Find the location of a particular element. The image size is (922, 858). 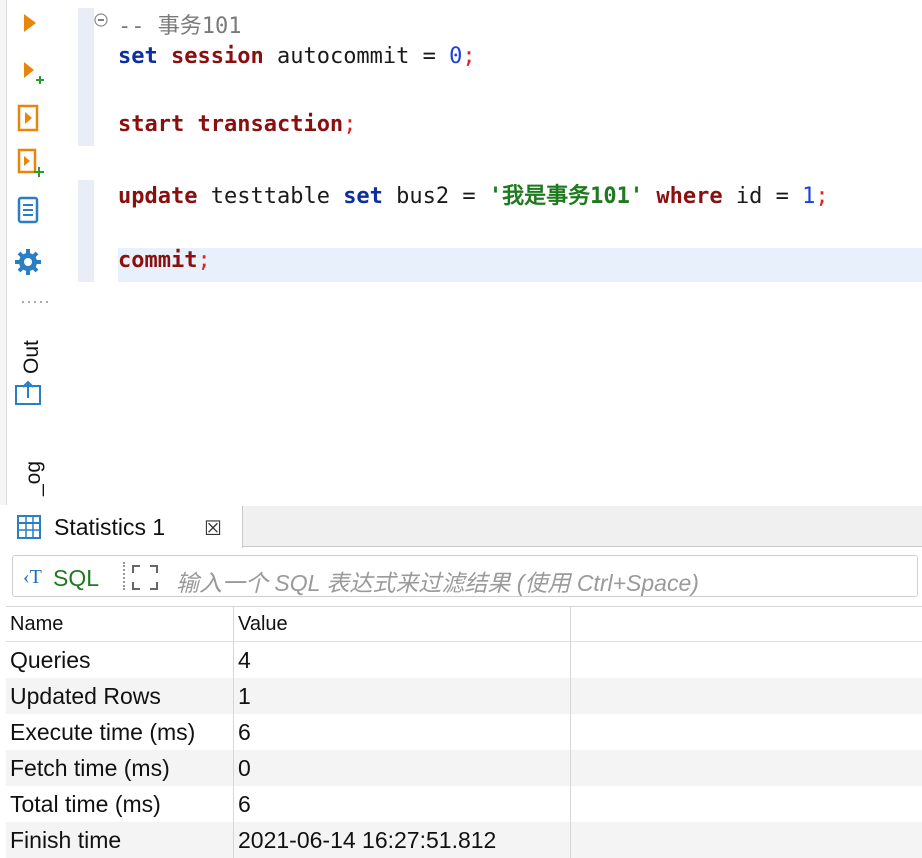

table-row: Updated Rows 1 is located at coordinates (464, 696).